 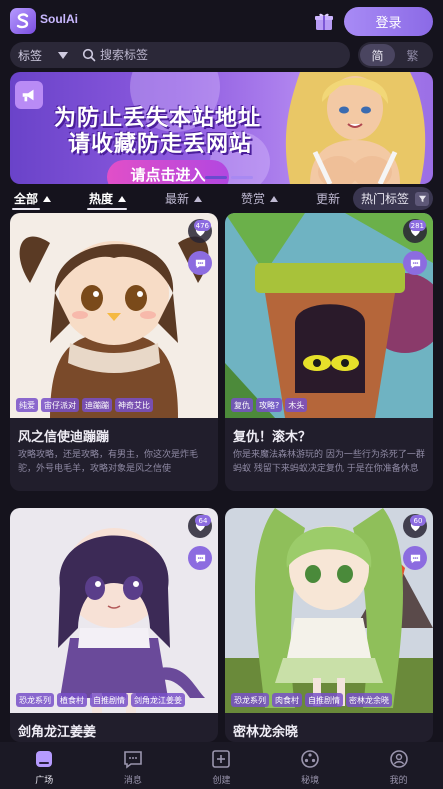 What do you see at coordinates (29, 95) in the screenshot?
I see `megaphone-icon` at bounding box center [29, 95].